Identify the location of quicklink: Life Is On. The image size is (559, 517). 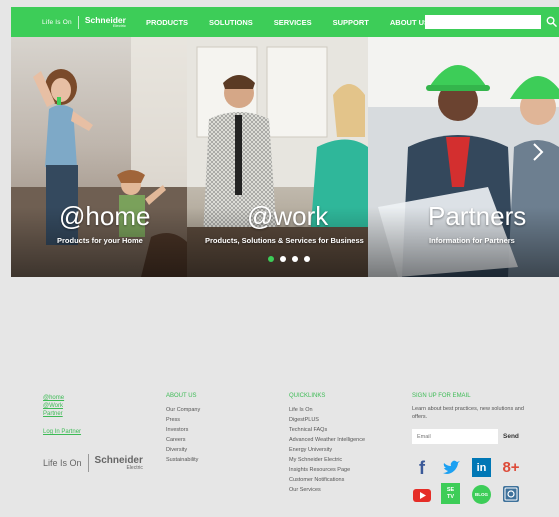
(327, 410).